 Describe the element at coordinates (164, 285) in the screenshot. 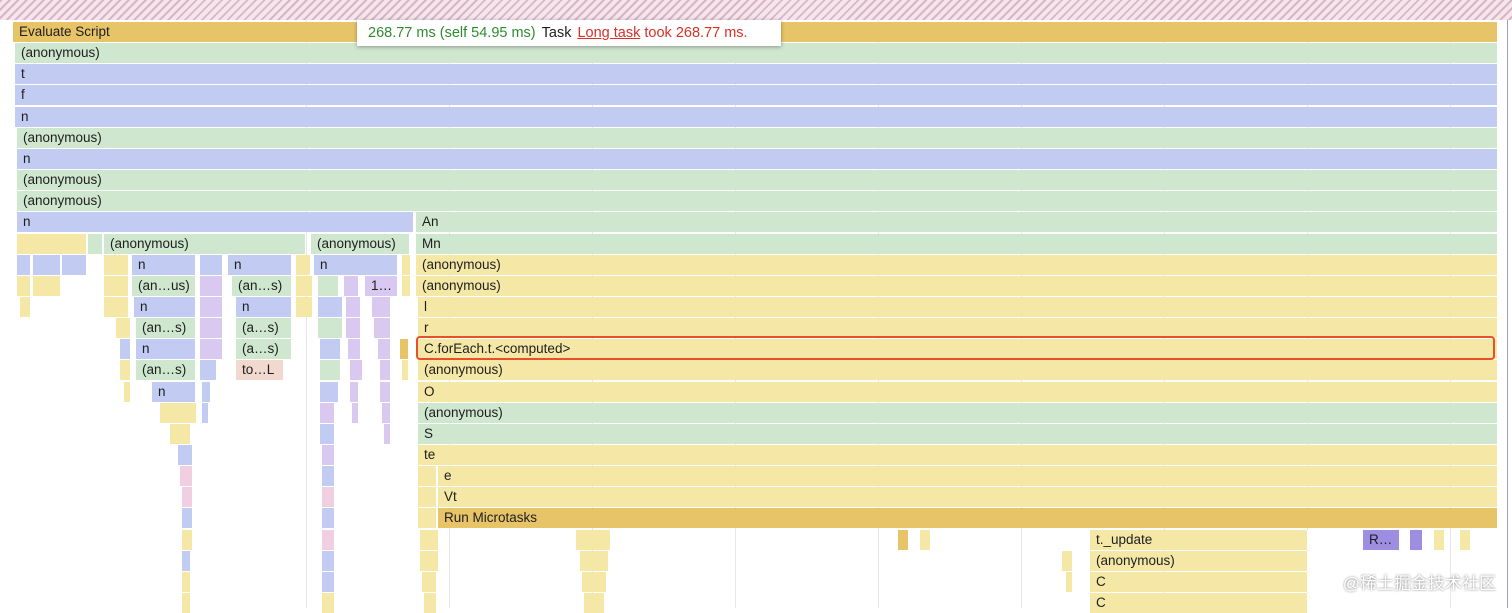

I see `flame-frame: (an…us)` at that location.